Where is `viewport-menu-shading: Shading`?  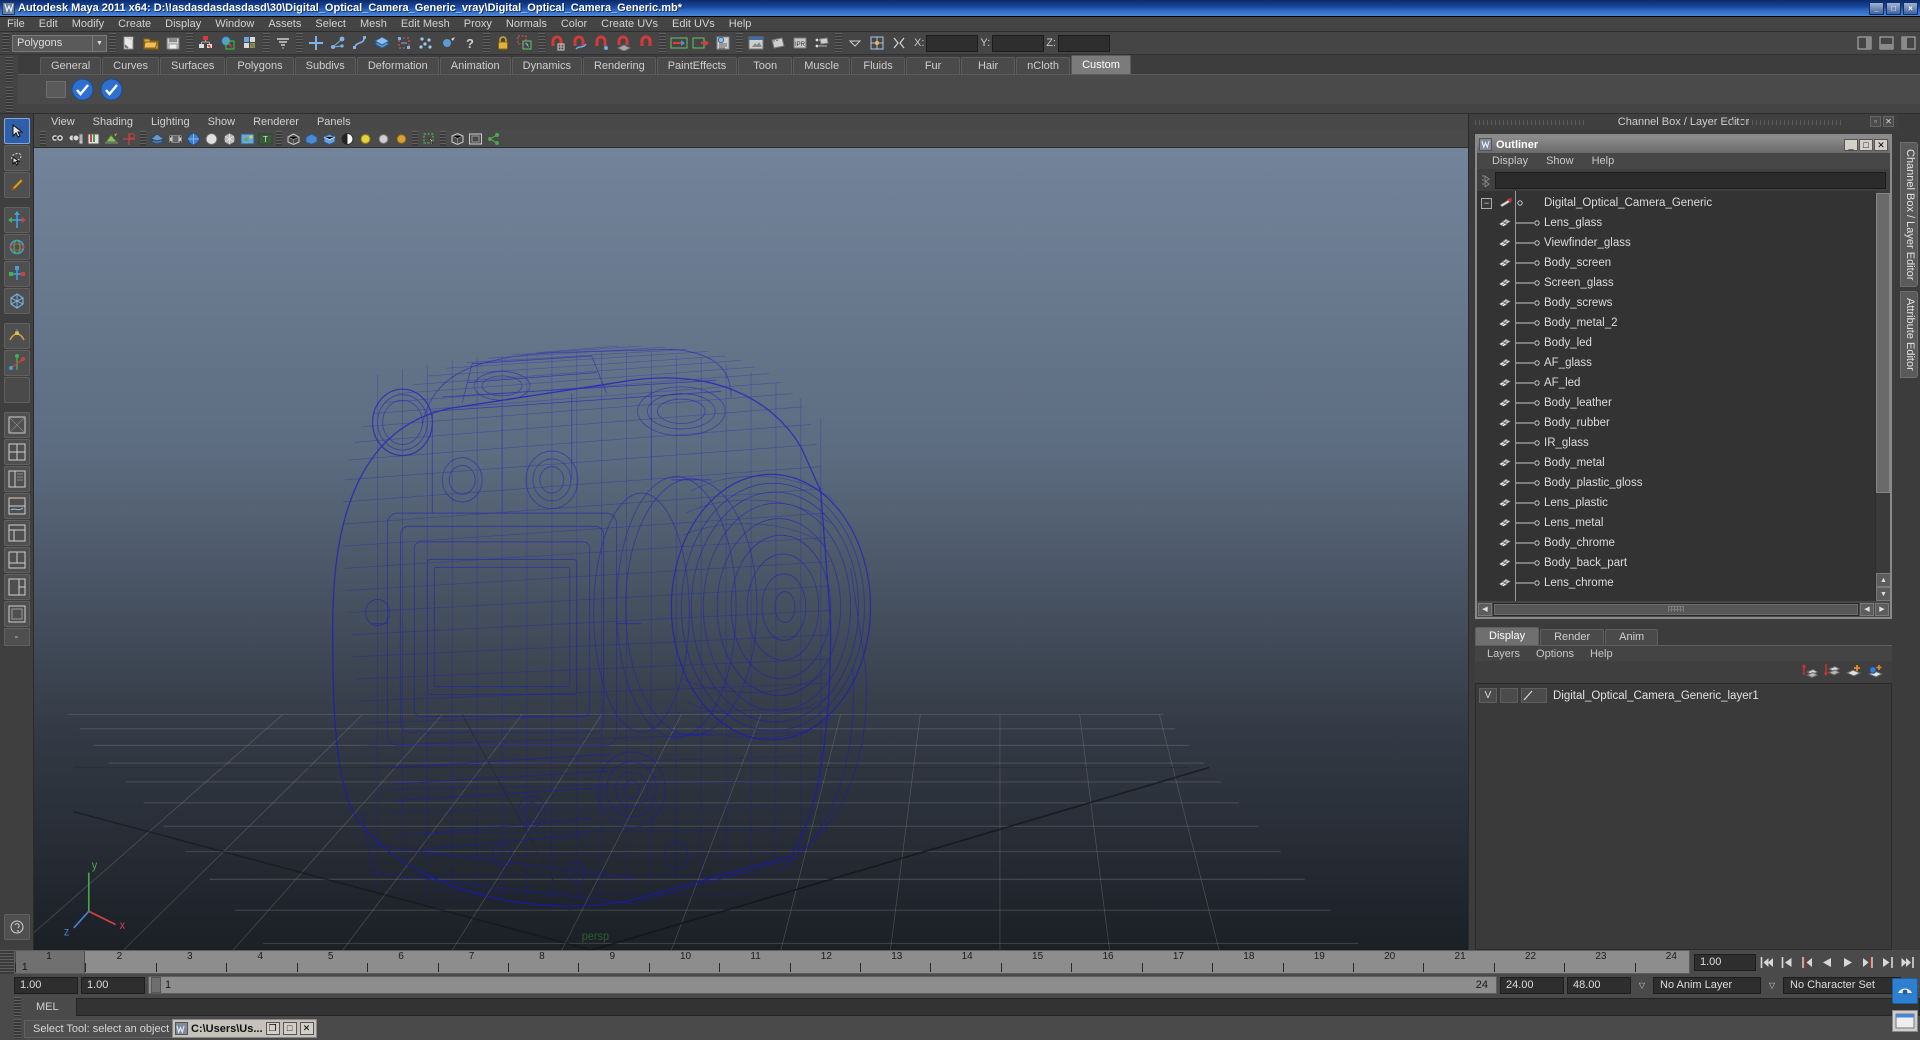
viewport-menu-shading: Shading is located at coordinates (113, 122).